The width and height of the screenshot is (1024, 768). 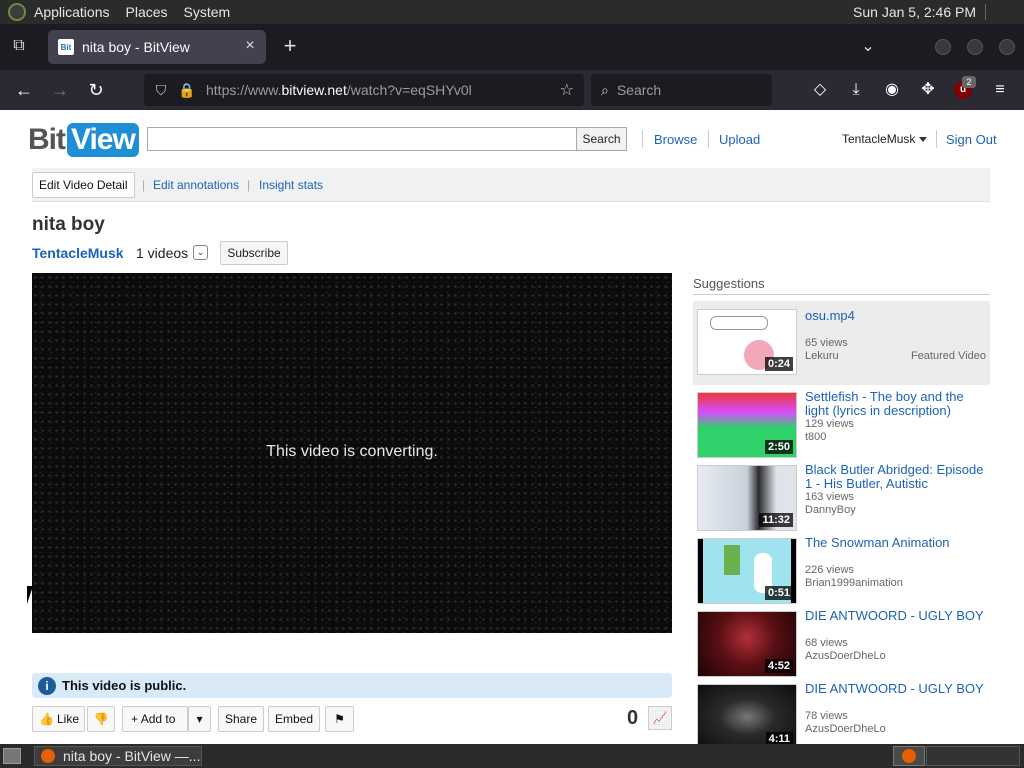 What do you see at coordinates (78, 253) in the screenshot?
I see `channel-link: TentacleMusk` at bounding box center [78, 253].